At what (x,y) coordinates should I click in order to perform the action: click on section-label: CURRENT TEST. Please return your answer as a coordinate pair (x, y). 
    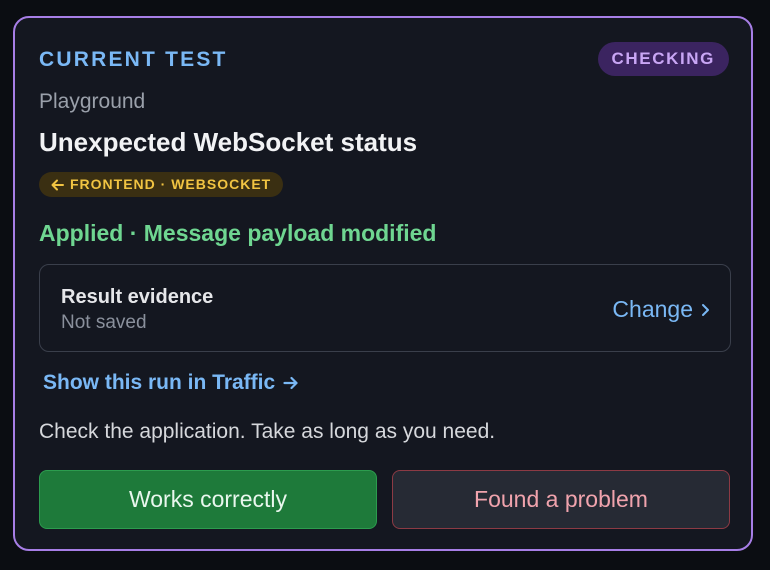
    Looking at the image, I should click on (133, 59).